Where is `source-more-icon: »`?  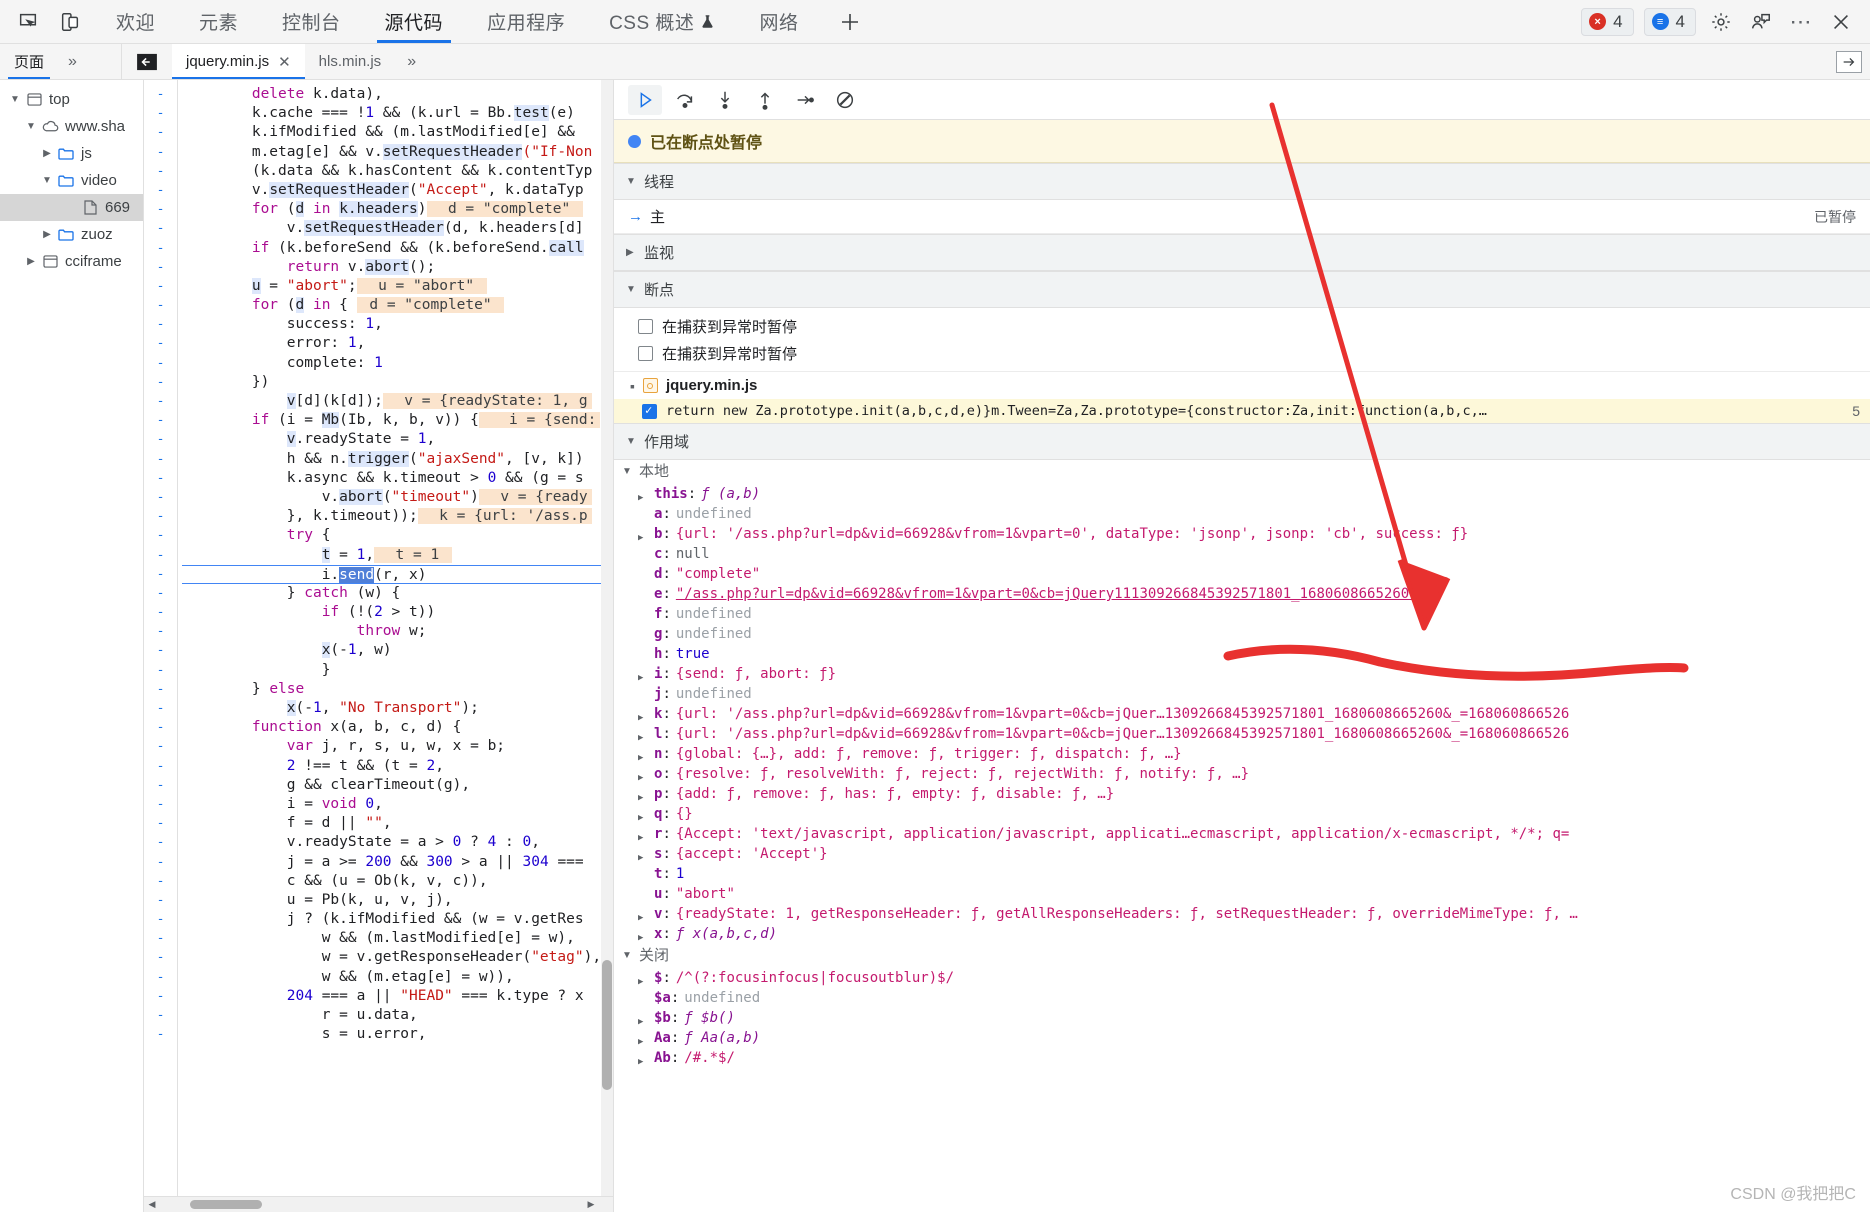
source-more-icon: » is located at coordinates (411, 61).